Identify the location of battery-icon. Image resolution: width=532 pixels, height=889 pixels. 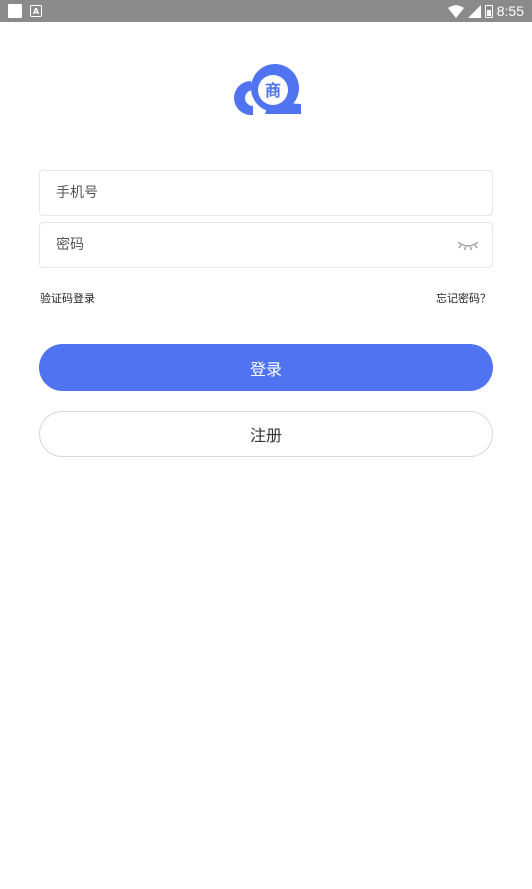
(488, 11).